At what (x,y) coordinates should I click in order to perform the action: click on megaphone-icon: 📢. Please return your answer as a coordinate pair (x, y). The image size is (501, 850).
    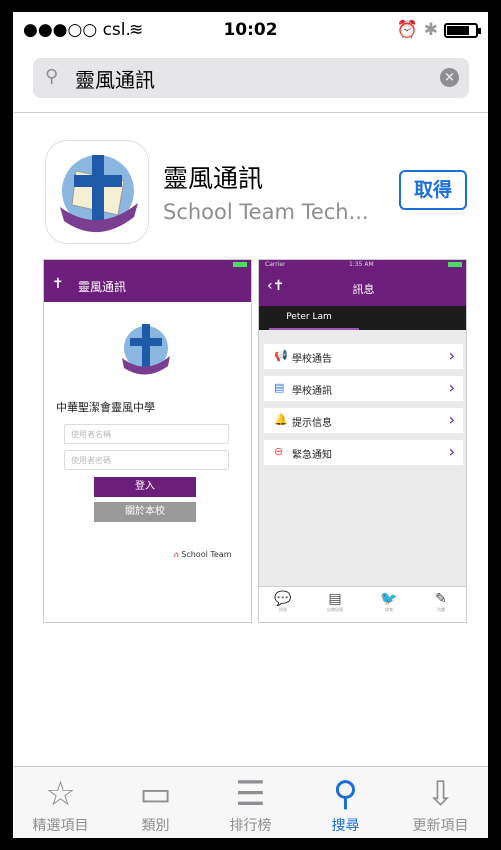
    Looking at the image, I should click on (281, 355).